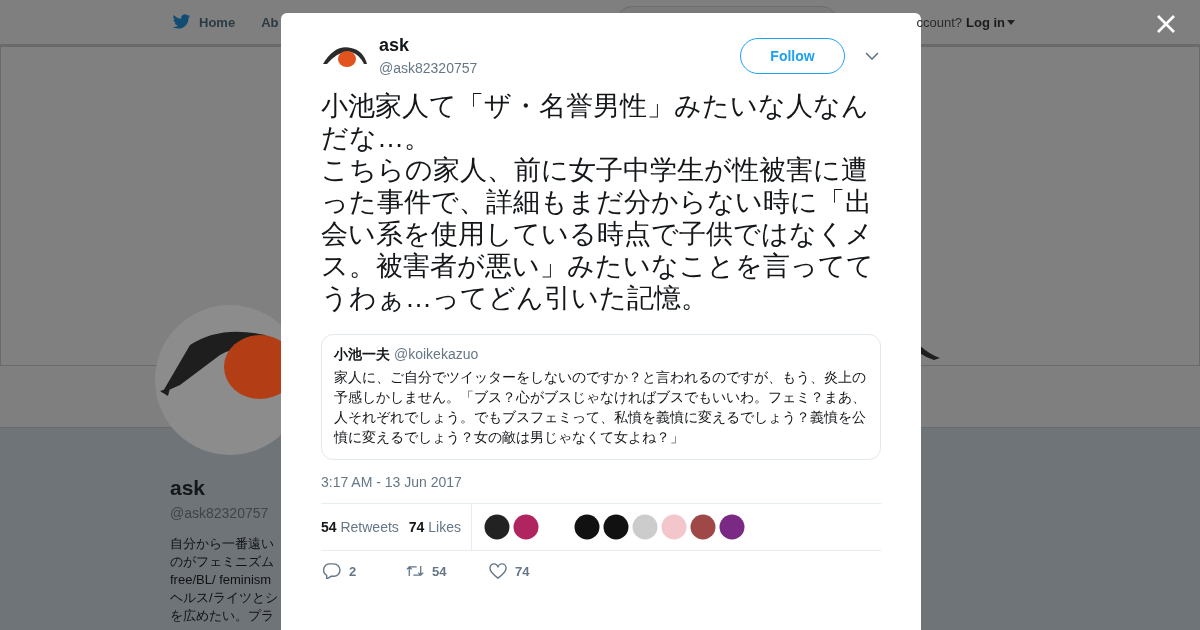 The image size is (1200, 630). What do you see at coordinates (1166, 24) in the screenshot?
I see `close-icon` at bounding box center [1166, 24].